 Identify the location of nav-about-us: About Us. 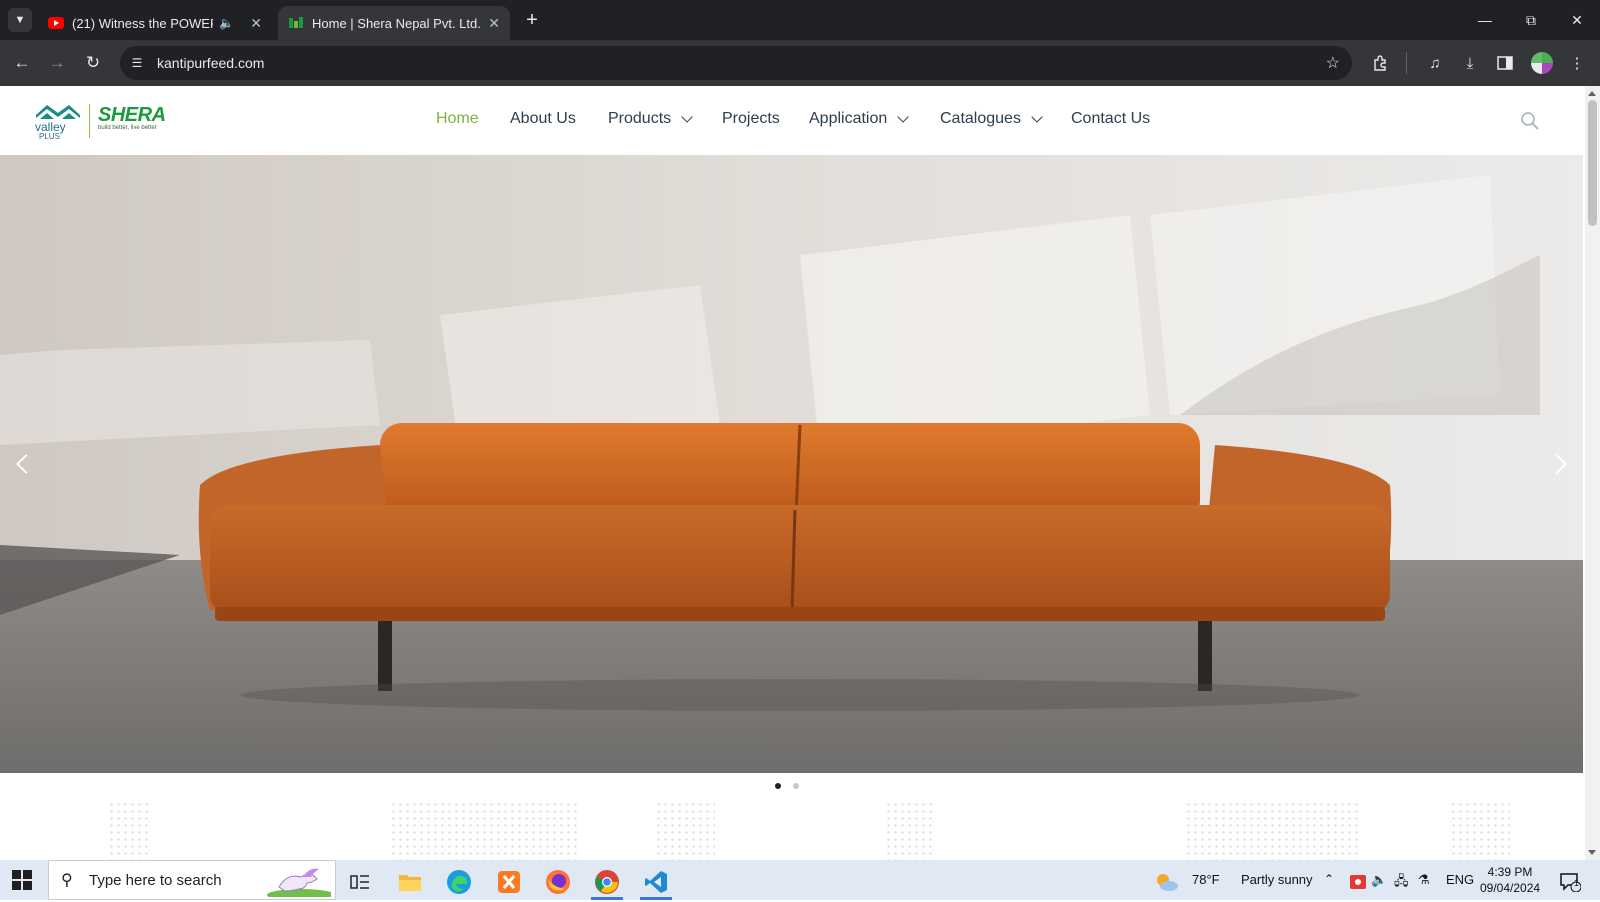
(543, 119).